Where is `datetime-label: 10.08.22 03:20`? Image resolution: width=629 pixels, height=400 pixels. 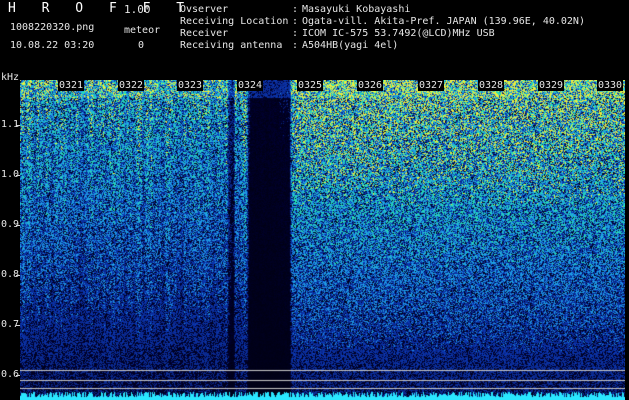
datetime-label: 10.08.22 03:20 is located at coordinates (52, 45).